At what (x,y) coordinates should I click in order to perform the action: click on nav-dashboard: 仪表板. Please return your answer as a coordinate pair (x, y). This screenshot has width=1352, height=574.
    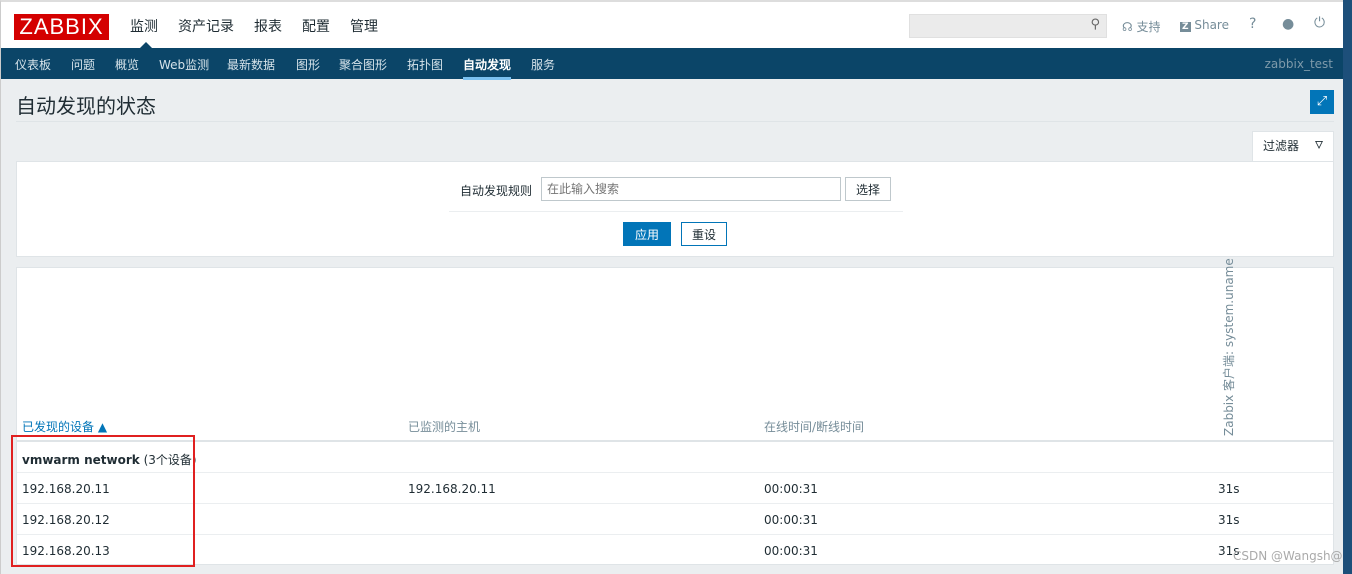
    Looking at the image, I should click on (33, 64).